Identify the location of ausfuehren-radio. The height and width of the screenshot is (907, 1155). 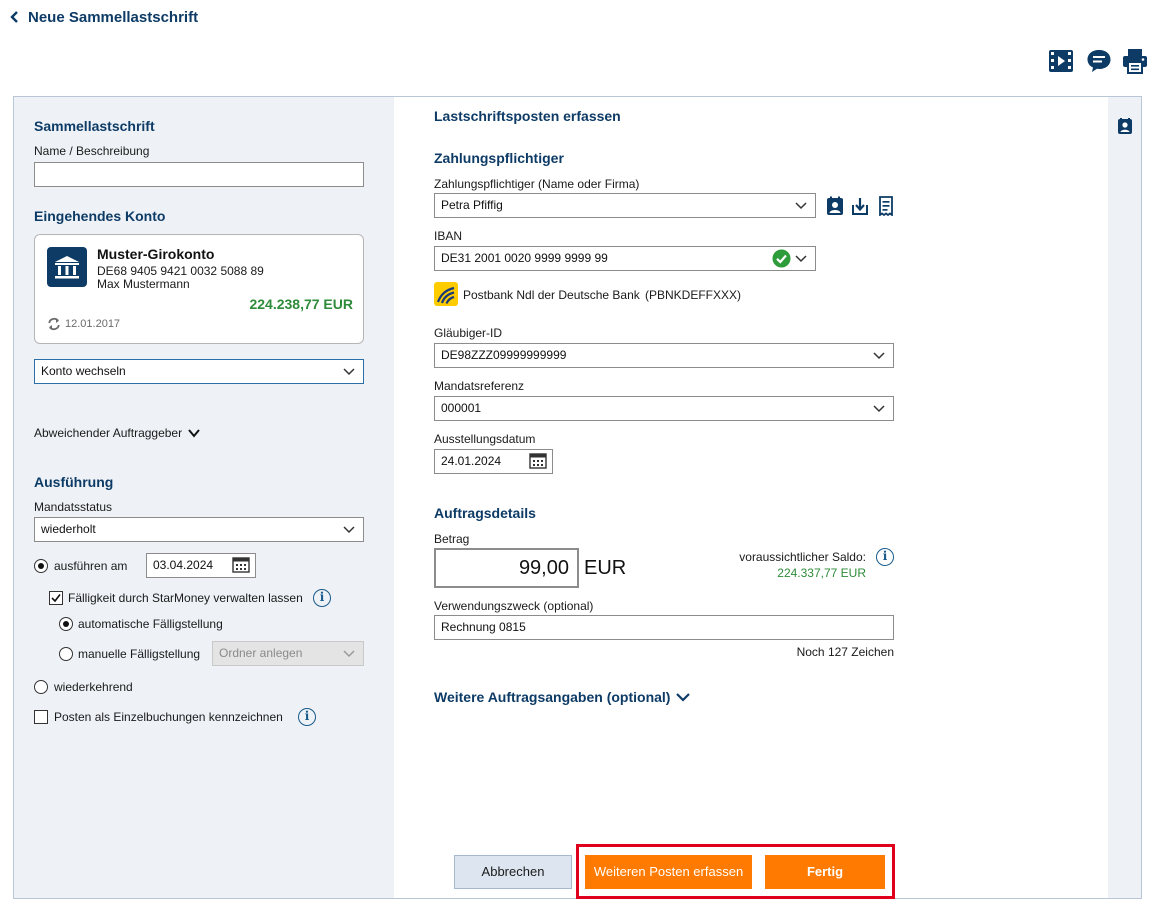
(41, 566).